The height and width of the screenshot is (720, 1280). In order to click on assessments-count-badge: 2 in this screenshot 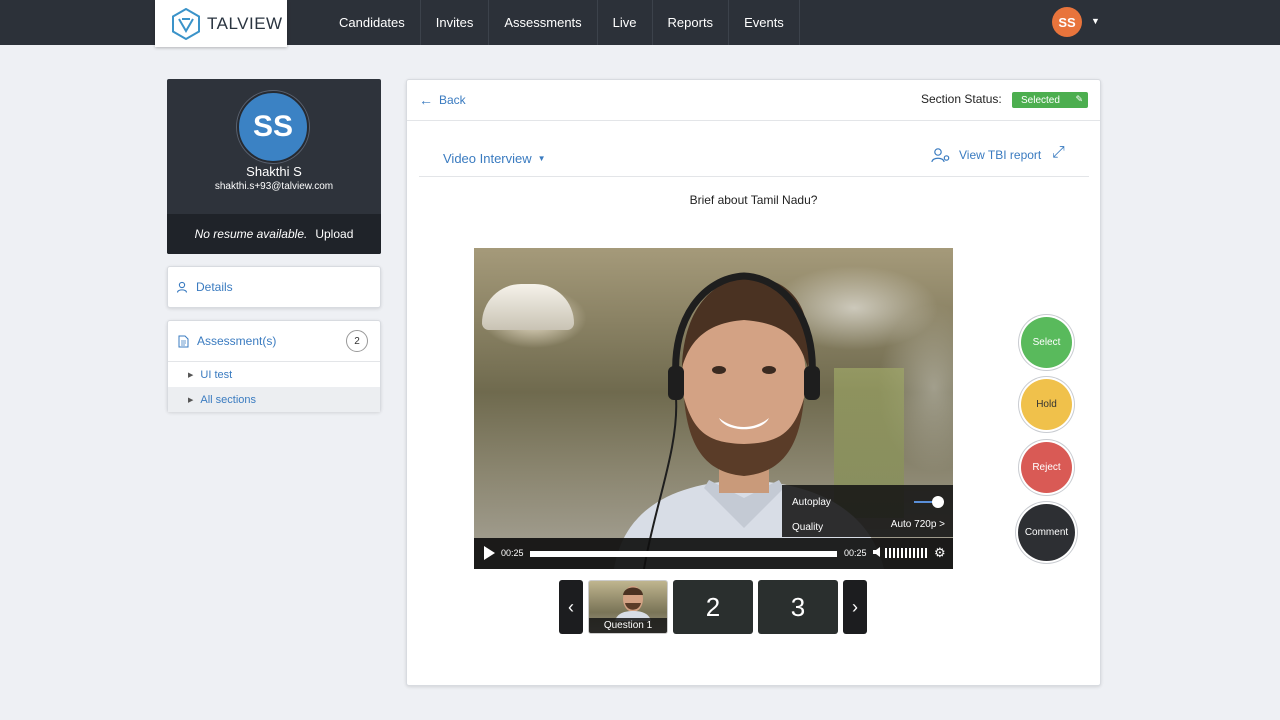, I will do `click(357, 341)`.